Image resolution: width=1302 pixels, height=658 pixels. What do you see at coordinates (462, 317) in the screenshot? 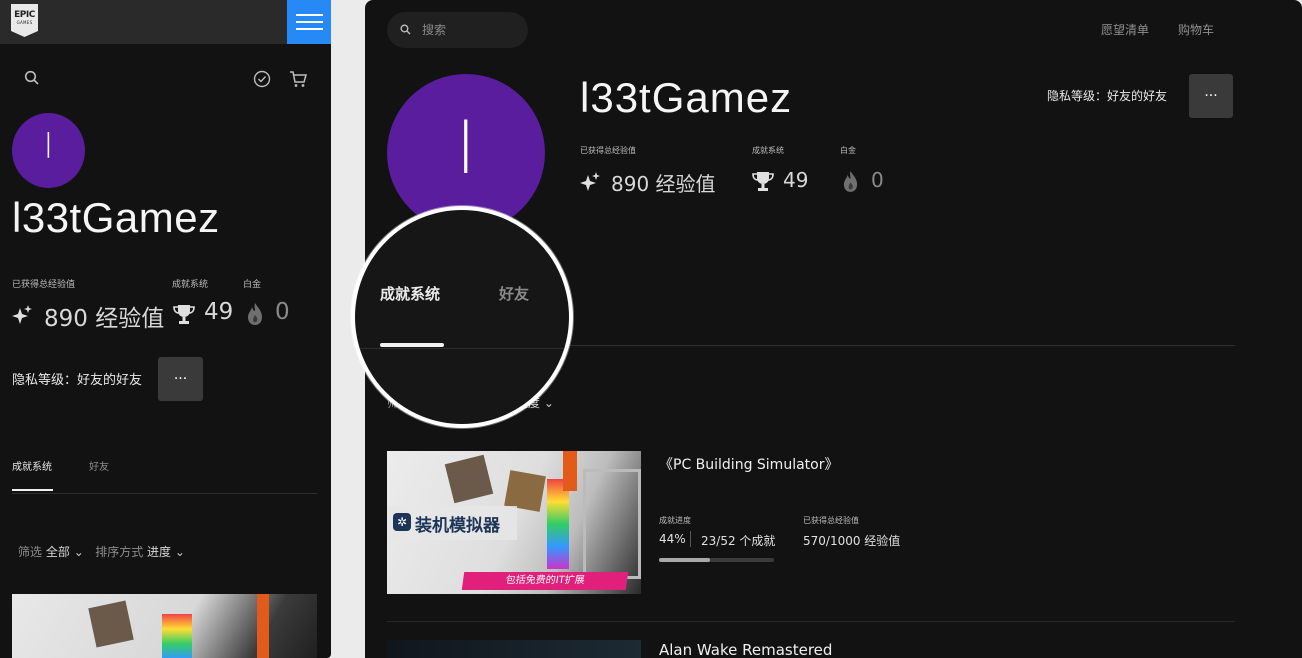
I see `magnifier-callout: 成就系统 好友` at bounding box center [462, 317].